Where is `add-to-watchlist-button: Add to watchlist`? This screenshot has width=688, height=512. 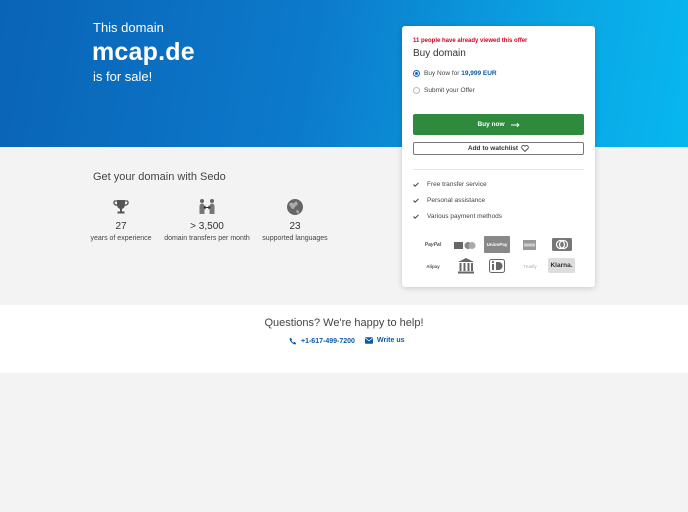
add-to-watchlist-button: Add to watchlist is located at coordinates (498, 148).